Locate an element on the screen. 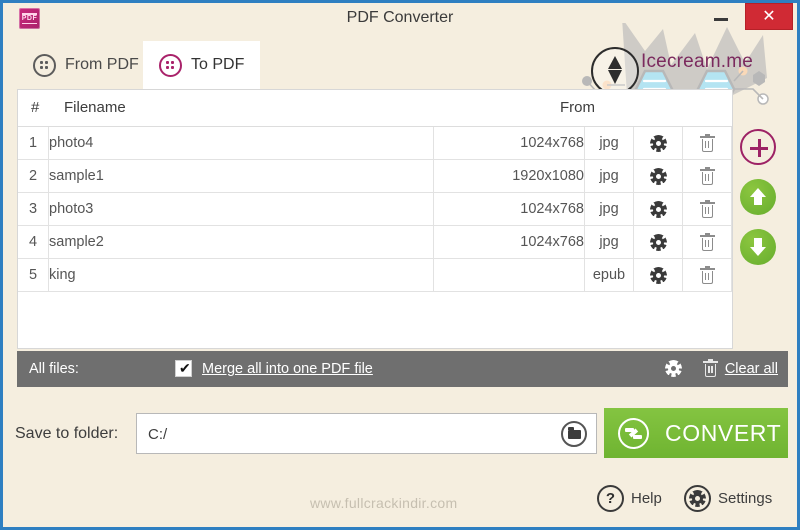  minimize-icon is located at coordinates (721, 19).